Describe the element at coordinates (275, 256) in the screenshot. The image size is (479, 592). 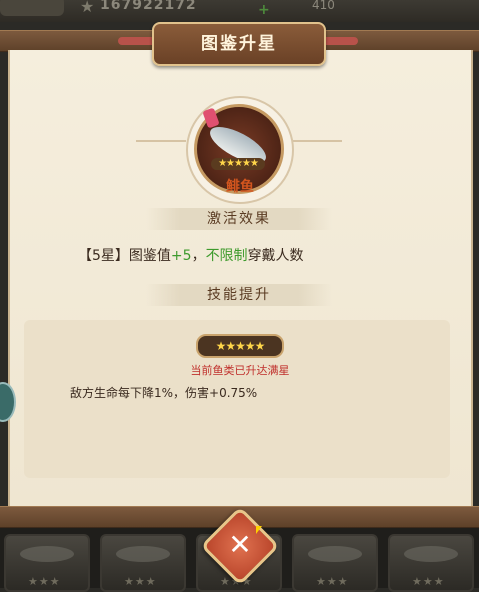
I see `effect-suffix: 穿戴人数` at that location.